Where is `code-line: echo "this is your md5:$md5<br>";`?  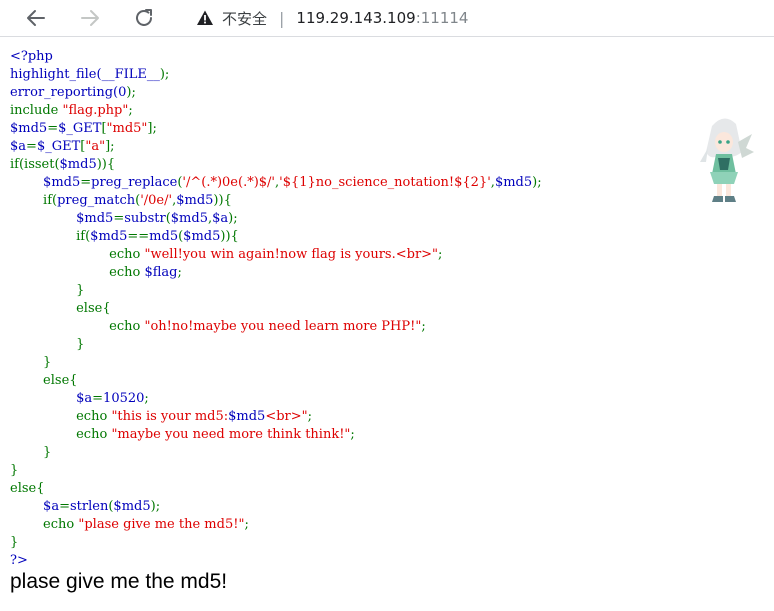
code-line: echo "this is your md5:$md5<br>"; is located at coordinates (276, 417).